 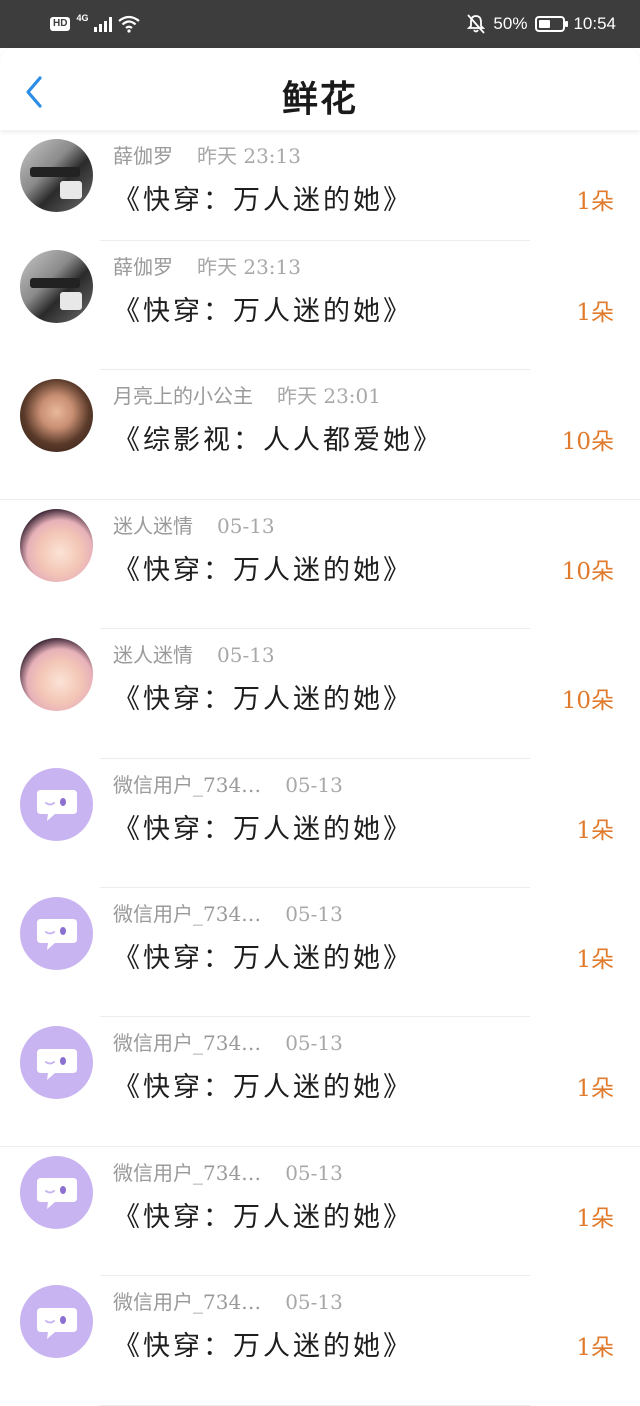 What do you see at coordinates (129, 24) in the screenshot?
I see `wifi-icon` at bounding box center [129, 24].